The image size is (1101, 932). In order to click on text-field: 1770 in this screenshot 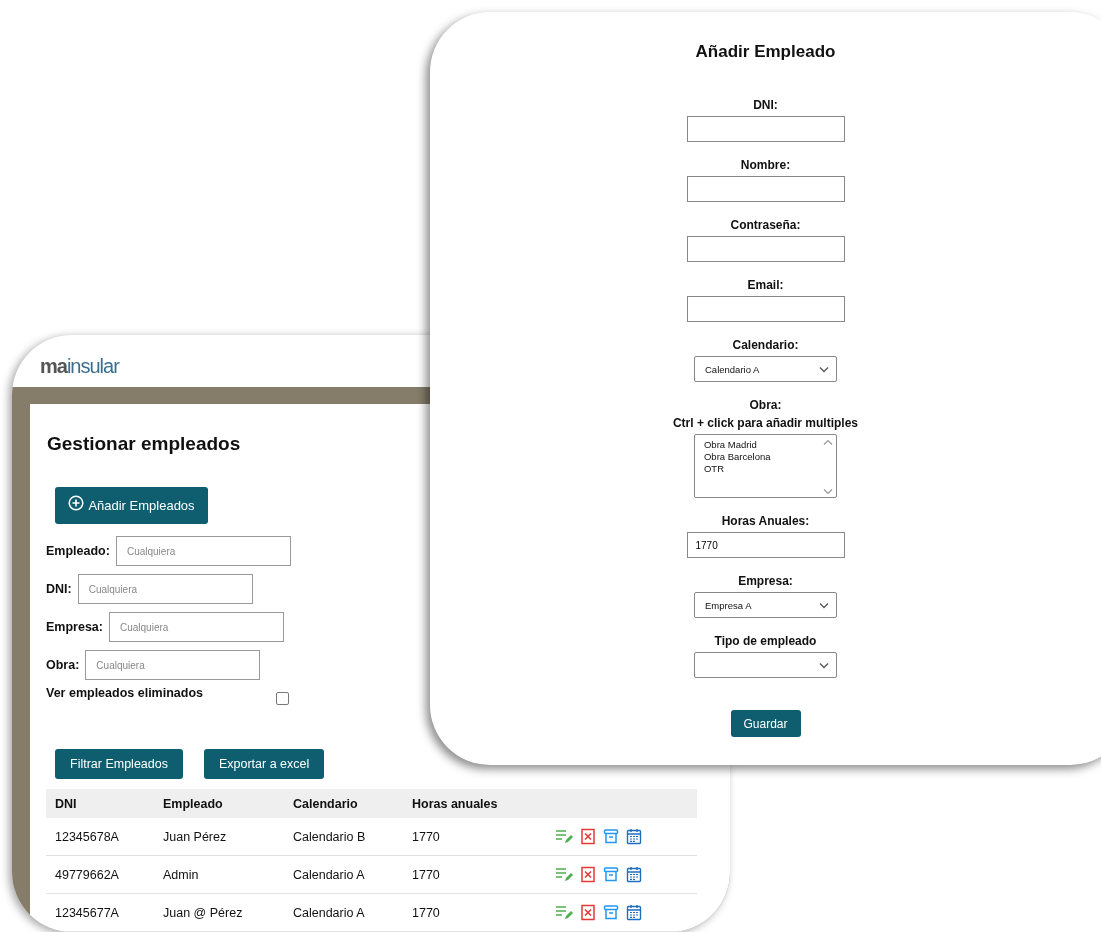, I will do `click(765, 545)`.